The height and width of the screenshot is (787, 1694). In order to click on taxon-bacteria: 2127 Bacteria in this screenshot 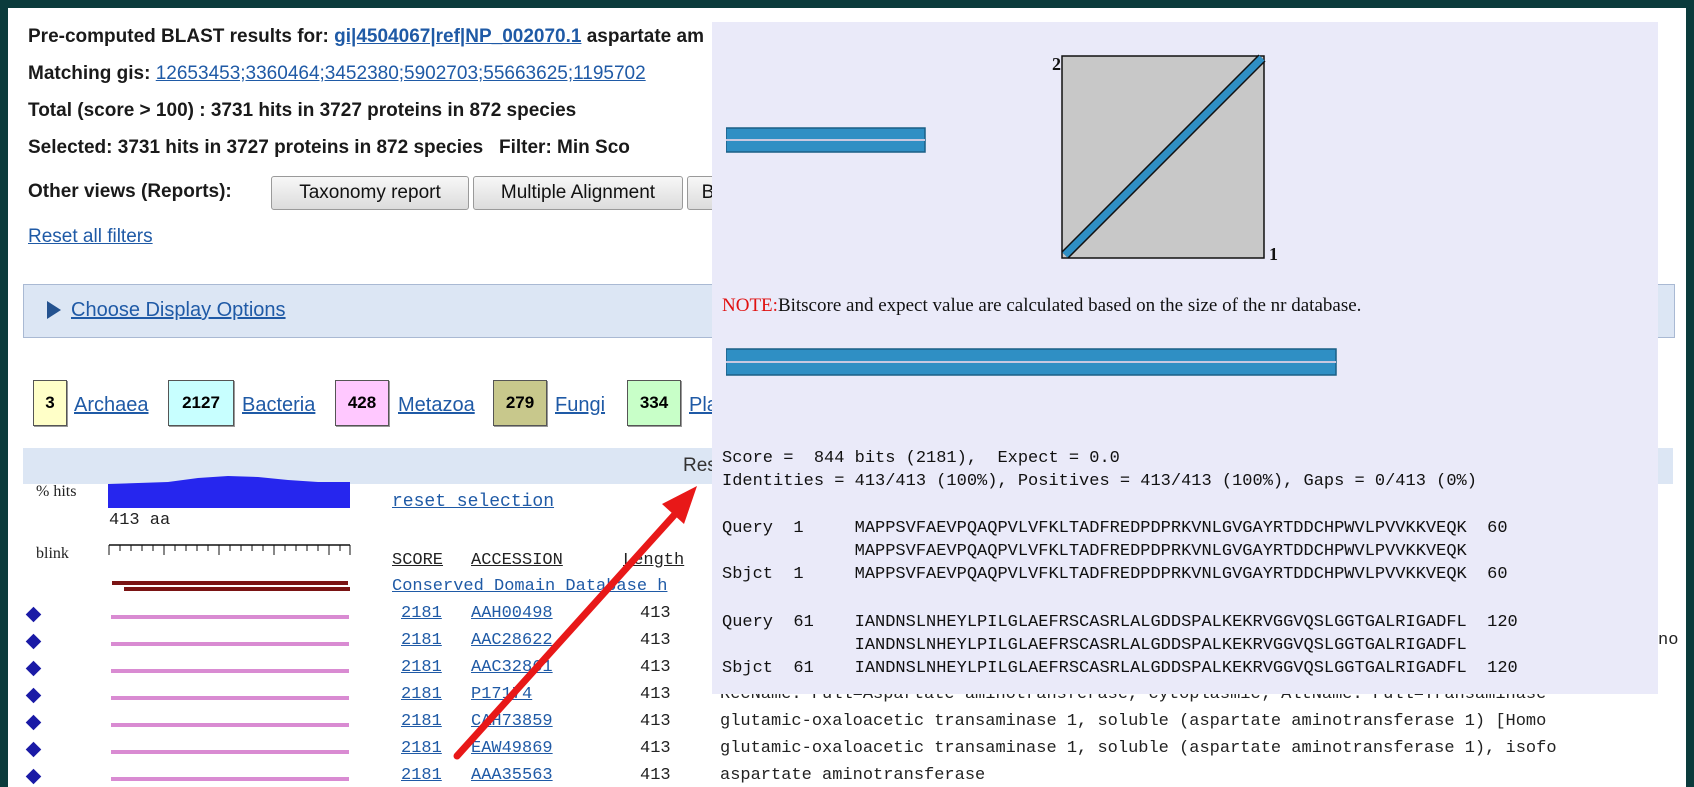, I will do `click(248, 404)`.